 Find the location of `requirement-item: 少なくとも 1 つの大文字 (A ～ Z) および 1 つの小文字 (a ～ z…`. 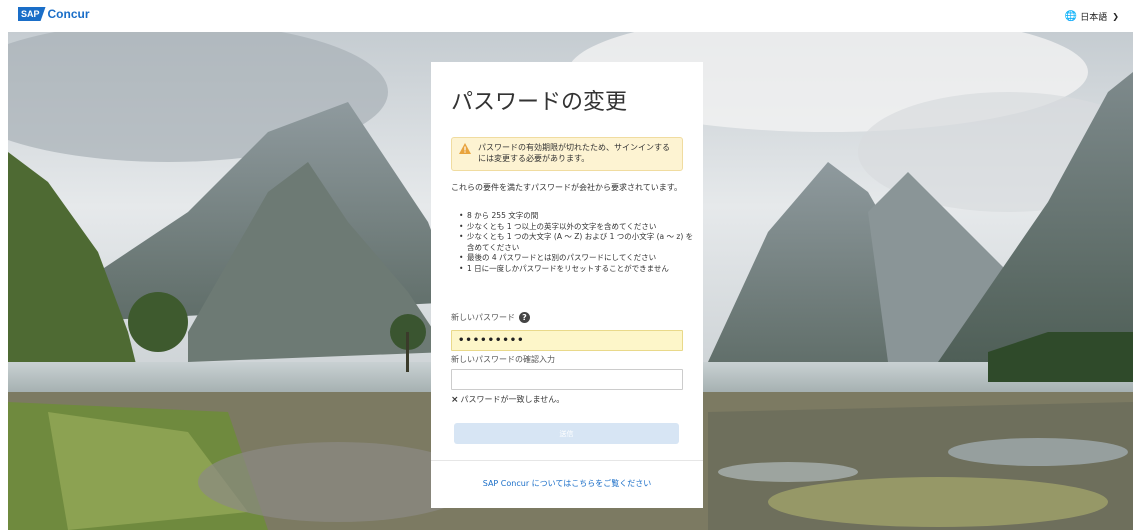

requirement-item: 少なくとも 1 つの大文字 (A ～ Z) および 1 つの小文字 (a ～ z… is located at coordinates (578, 242).